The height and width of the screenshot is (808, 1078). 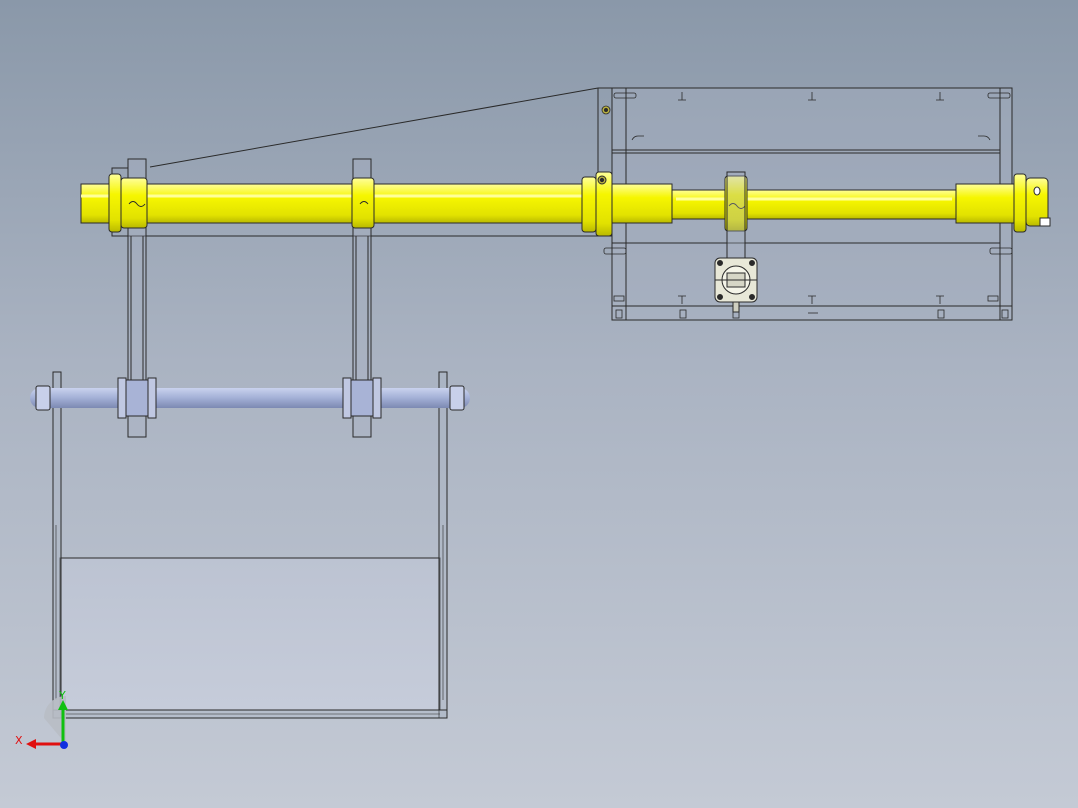 I want to click on lower-rod, so click(x=250, y=398).